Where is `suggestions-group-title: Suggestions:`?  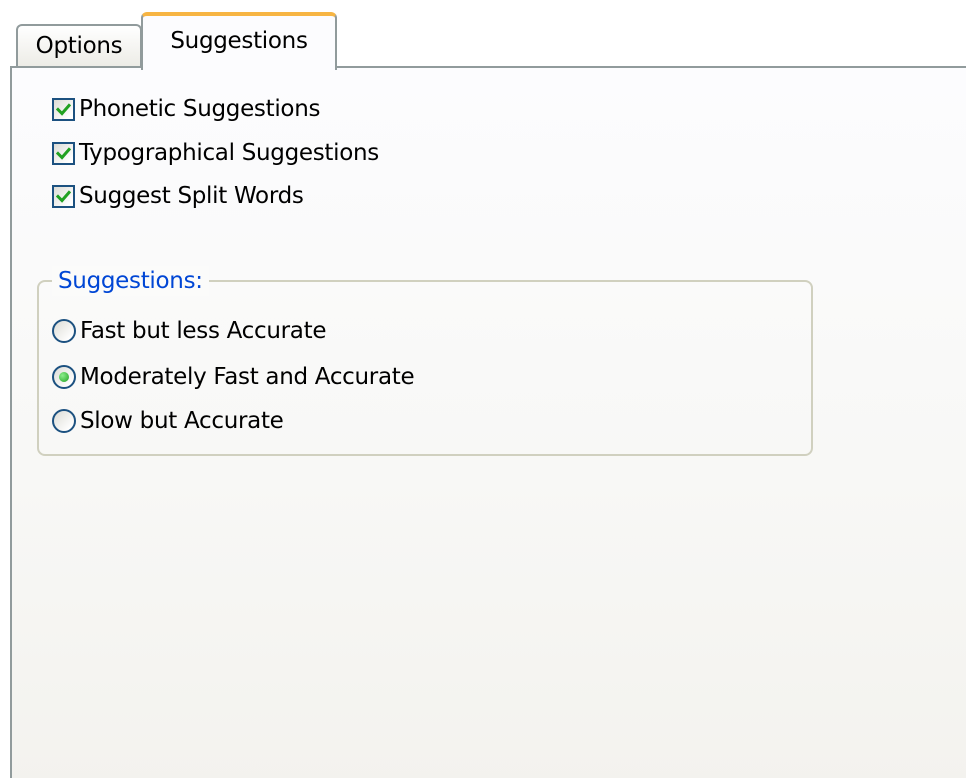 suggestions-group-title: Suggestions: is located at coordinates (130, 281).